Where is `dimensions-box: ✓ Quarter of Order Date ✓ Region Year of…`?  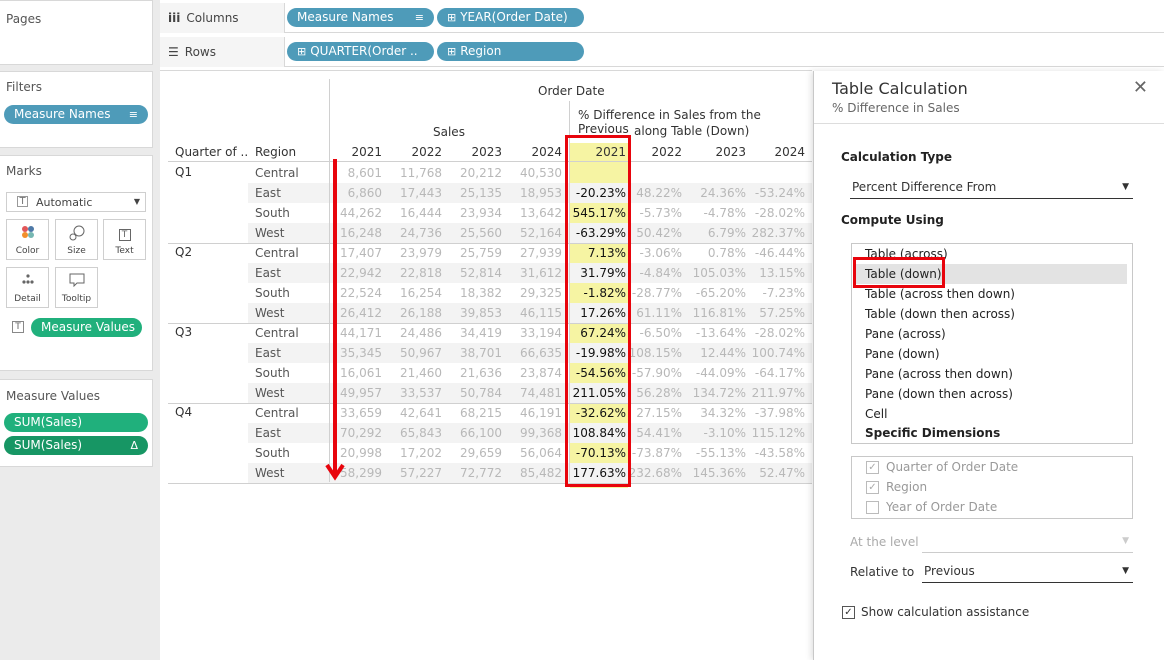 dimensions-box: ✓ Quarter of Order Date ✓ Region Year of… is located at coordinates (992, 487).